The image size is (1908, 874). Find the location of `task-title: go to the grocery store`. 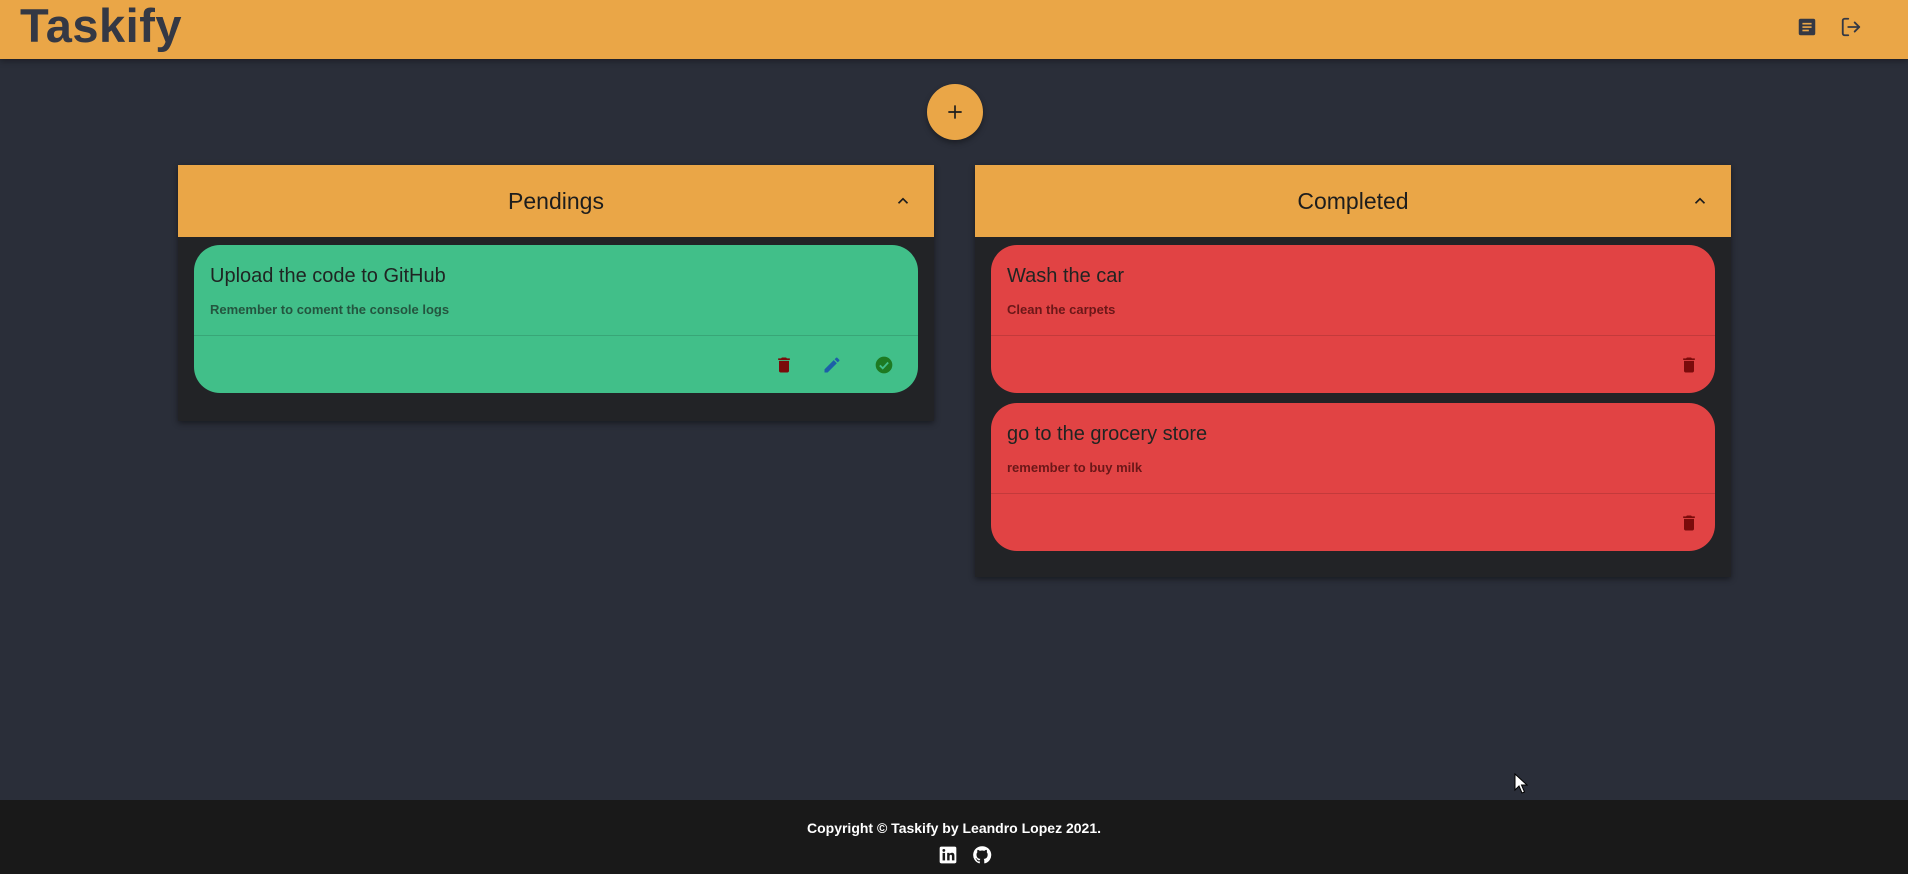

task-title: go to the grocery store is located at coordinates (1107, 434).